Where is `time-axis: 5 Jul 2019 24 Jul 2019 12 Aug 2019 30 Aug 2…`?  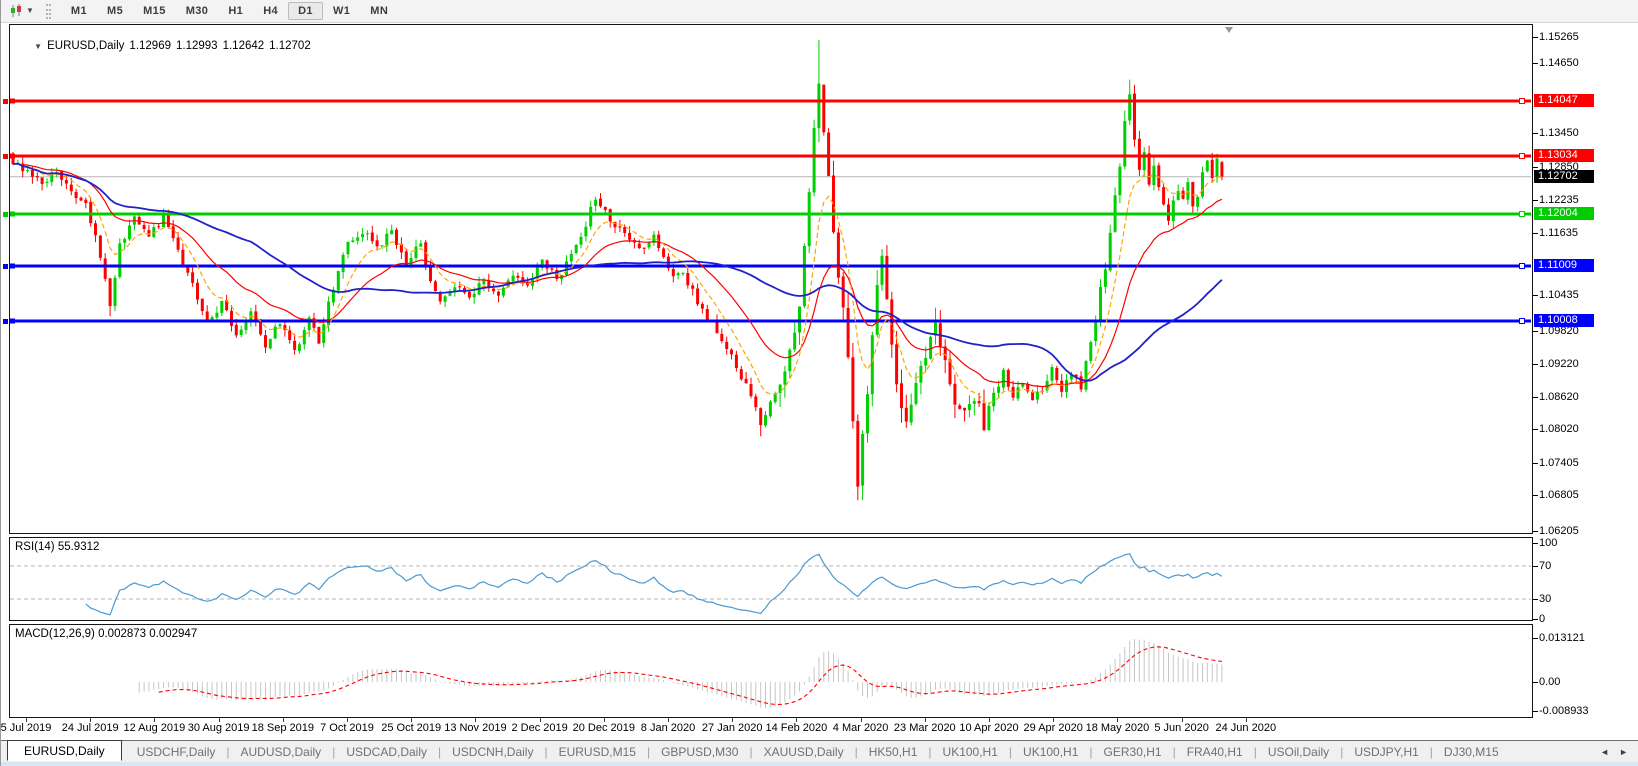
time-axis: 5 Jul 2019 24 Jul 2019 12 Aug 2019 30 Aug 2… is located at coordinates (767, 727).